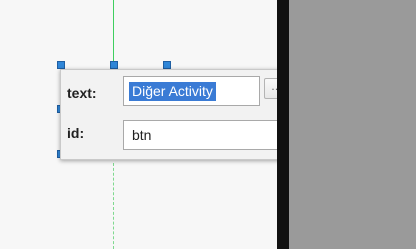  What do you see at coordinates (82, 93) in the screenshot?
I see `text-property-label: text:` at bounding box center [82, 93].